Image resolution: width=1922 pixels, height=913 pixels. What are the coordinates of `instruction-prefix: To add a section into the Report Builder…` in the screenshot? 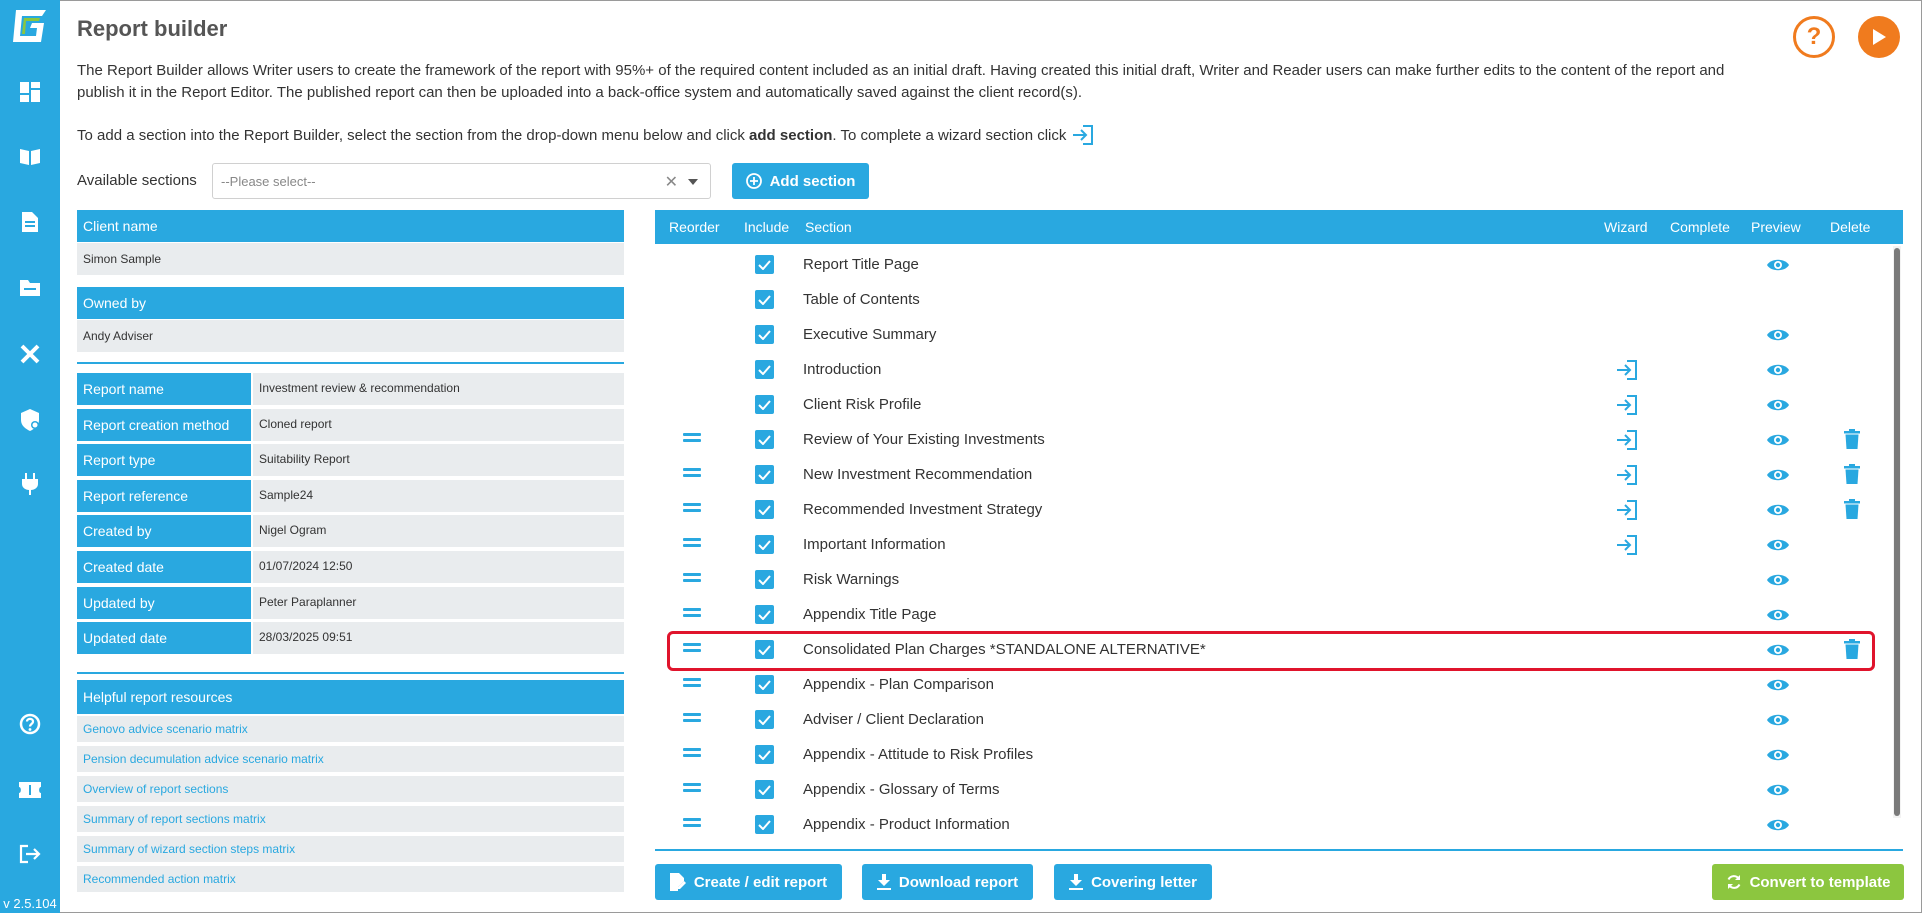 It's located at (413, 135).